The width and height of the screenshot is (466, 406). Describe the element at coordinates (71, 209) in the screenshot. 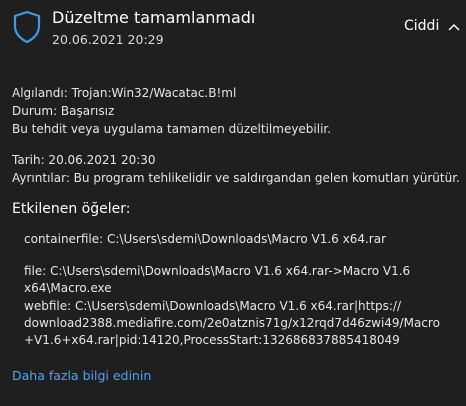

I see `affected-items-heading: Etkilenen öğeler:` at that location.